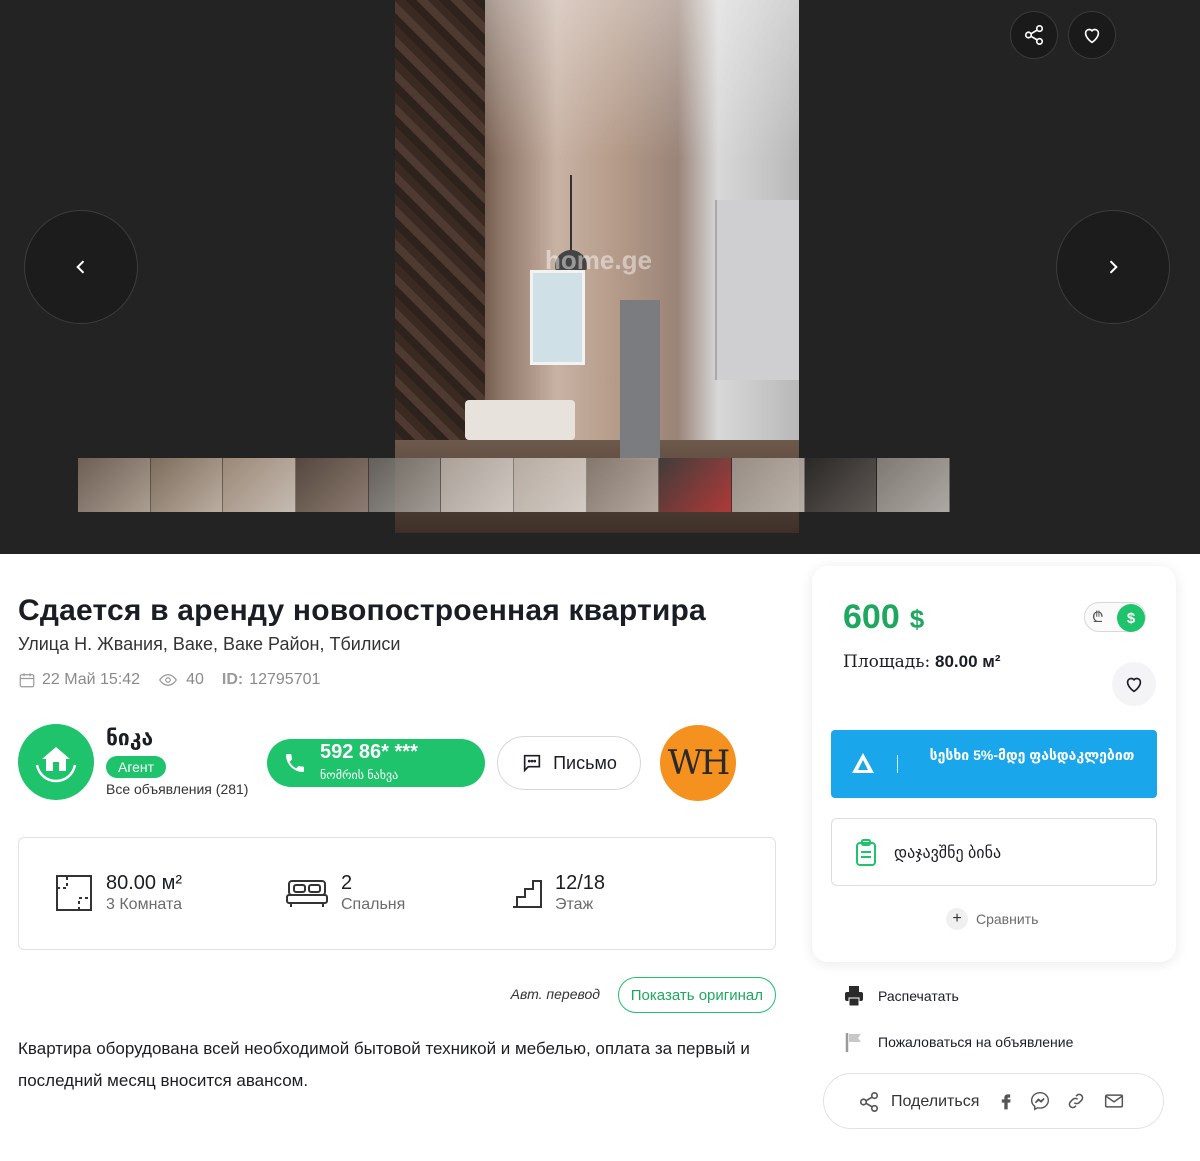 This screenshot has height=1161, width=1200. What do you see at coordinates (177, 789) in the screenshot?
I see `agent-all-listings-link: Все объявления (281)` at bounding box center [177, 789].